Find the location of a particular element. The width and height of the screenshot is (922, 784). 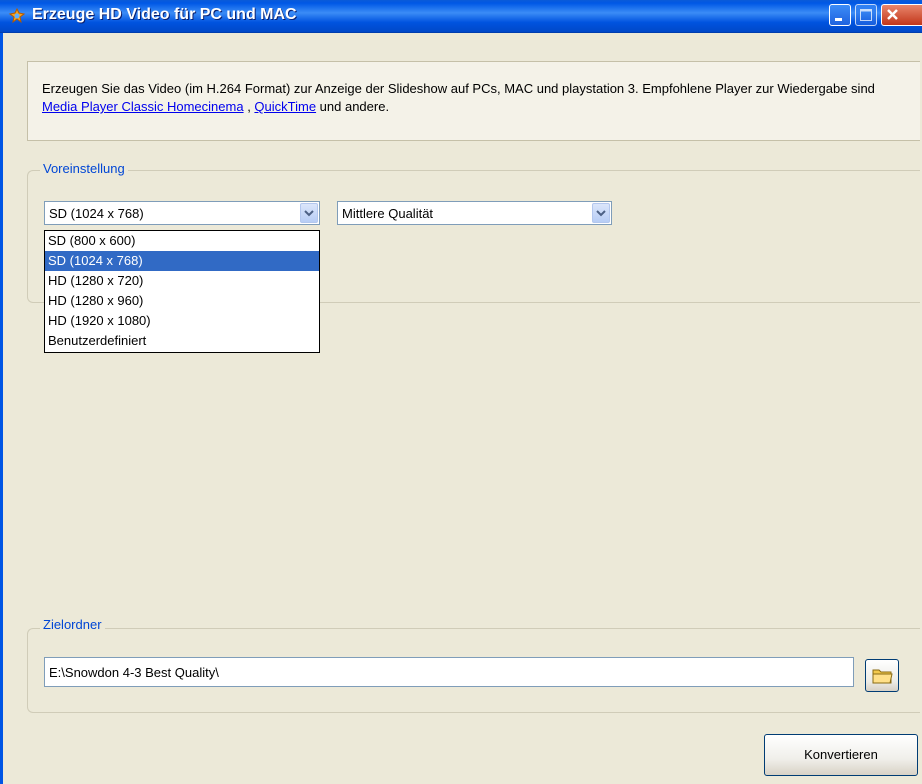

quality-selected-value: Mittlere Qualität is located at coordinates (388, 213).